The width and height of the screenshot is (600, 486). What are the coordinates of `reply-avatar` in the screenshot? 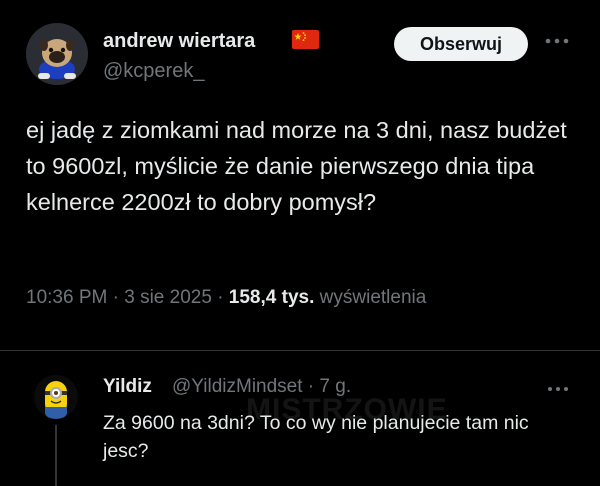 It's located at (56, 397).